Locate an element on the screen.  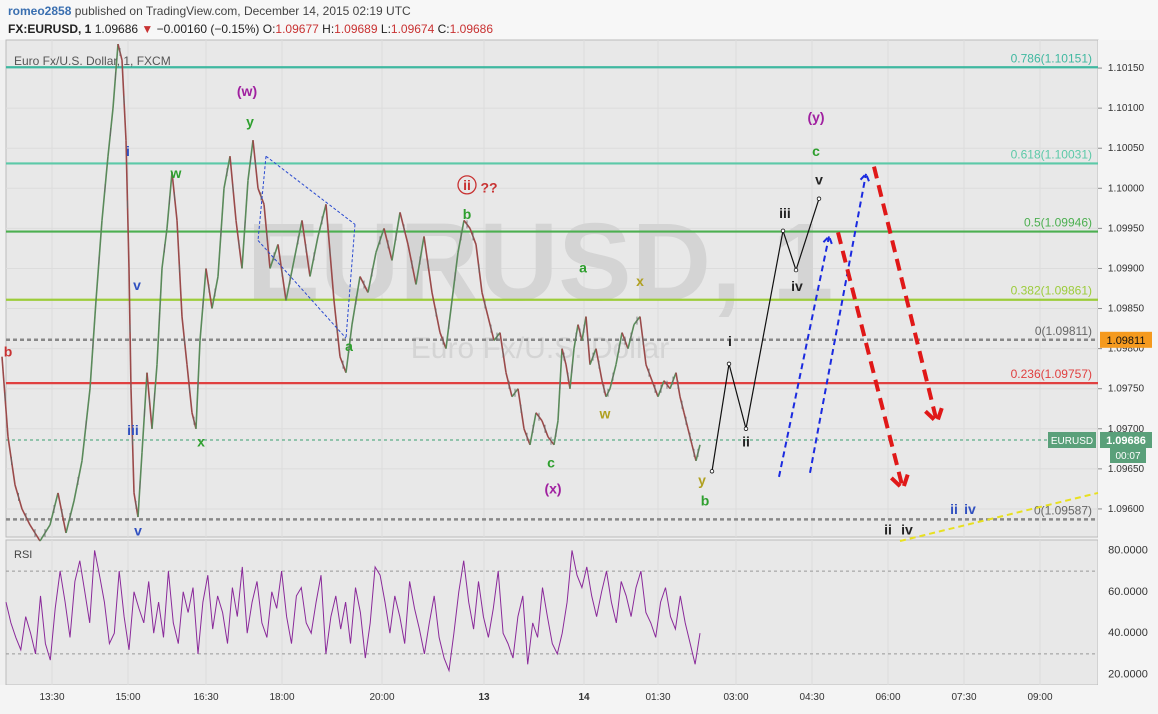
wave-label: (w) is located at coordinates (247, 91).